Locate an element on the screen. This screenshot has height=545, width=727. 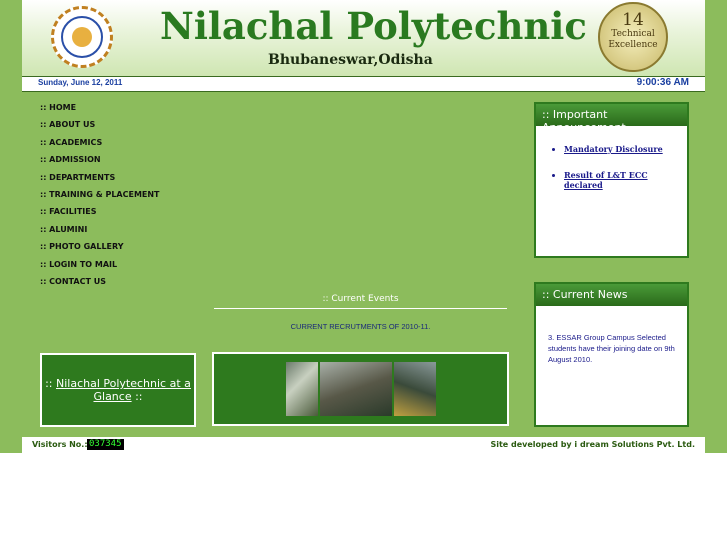
events-item: CURRENT RECRUTMENTS OF 2010-11. is located at coordinates (360, 326).